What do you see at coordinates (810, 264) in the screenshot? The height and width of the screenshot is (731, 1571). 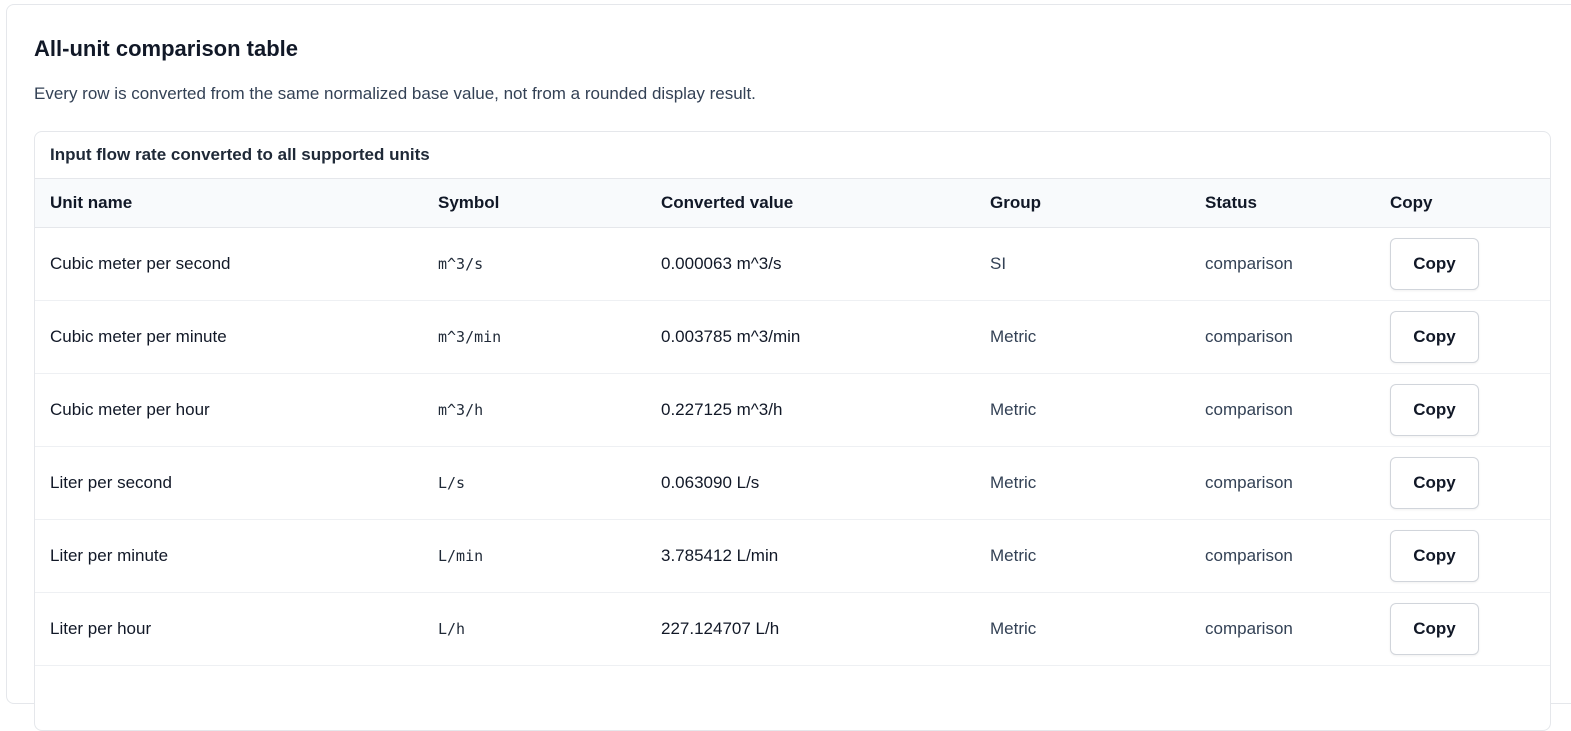 I see `cell-converted-value: 0.000063 m^3/s` at bounding box center [810, 264].